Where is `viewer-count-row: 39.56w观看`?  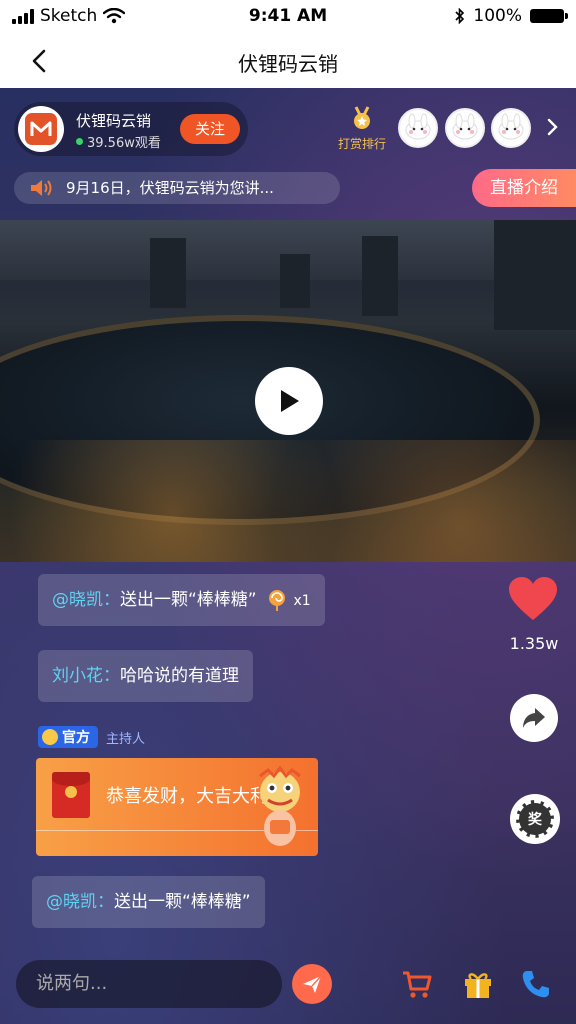
viewer-count-row: 39.56w观看 is located at coordinates (118, 141).